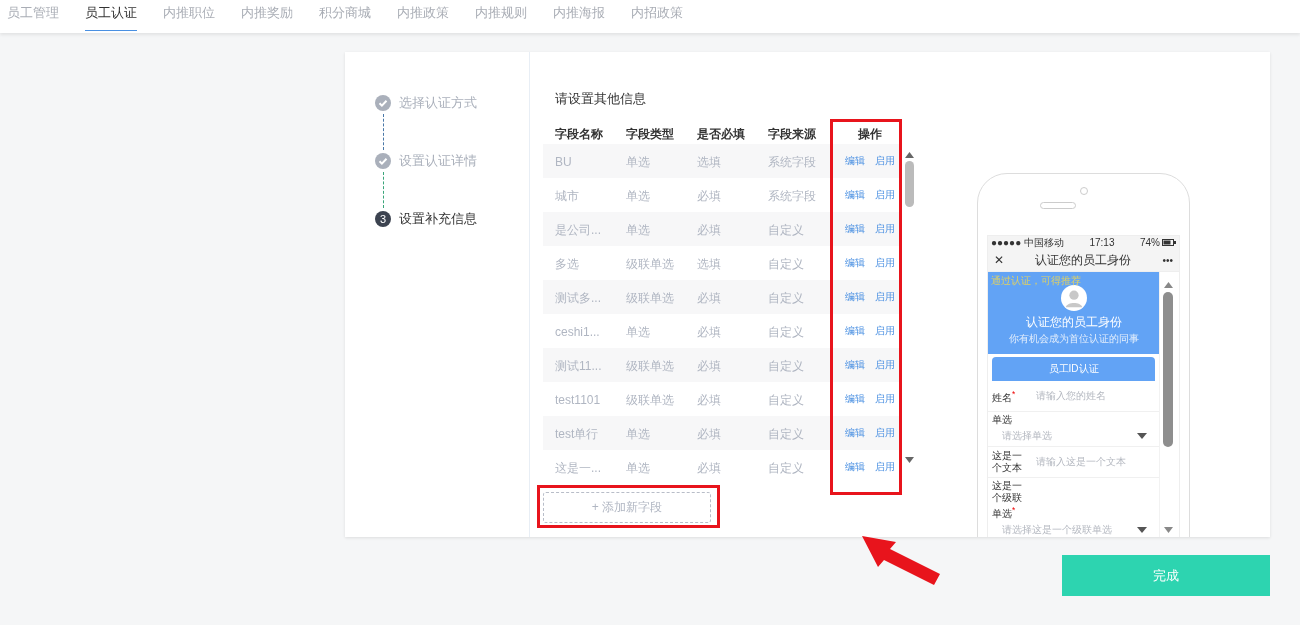 This screenshot has width=1300, height=625. What do you see at coordinates (1150, 242) in the screenshot?
I see `battery-percent: 74%` at bounding box center [1150, 242].